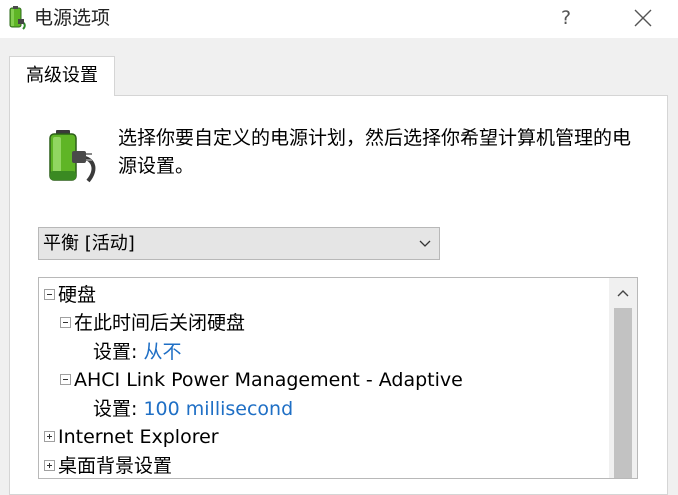  I want to click on title-bar: 电源选项 ?, so click(339, 19).